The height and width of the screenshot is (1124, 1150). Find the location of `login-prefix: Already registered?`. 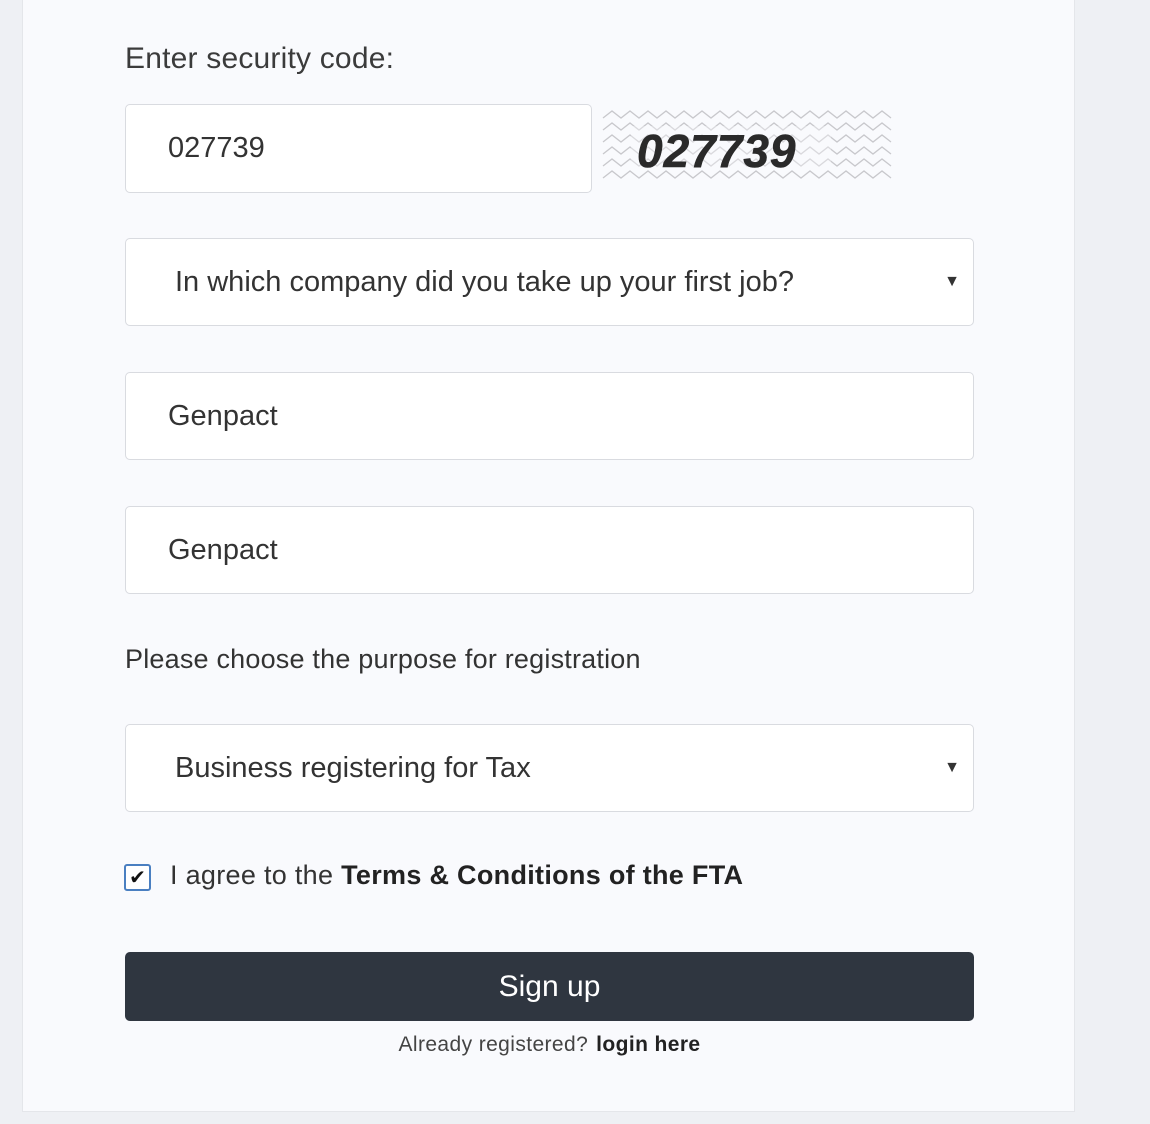

login-prefix: Already registered? is located at coordinates (493, 1044).